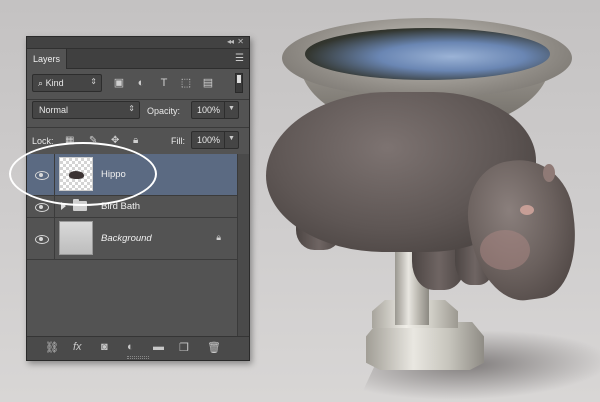 This screenshot has width=600, height=402. Describe the element at coordinates (141, 83) in the screenshot. I see `adjustment-filter-icon: ◐` at that location.